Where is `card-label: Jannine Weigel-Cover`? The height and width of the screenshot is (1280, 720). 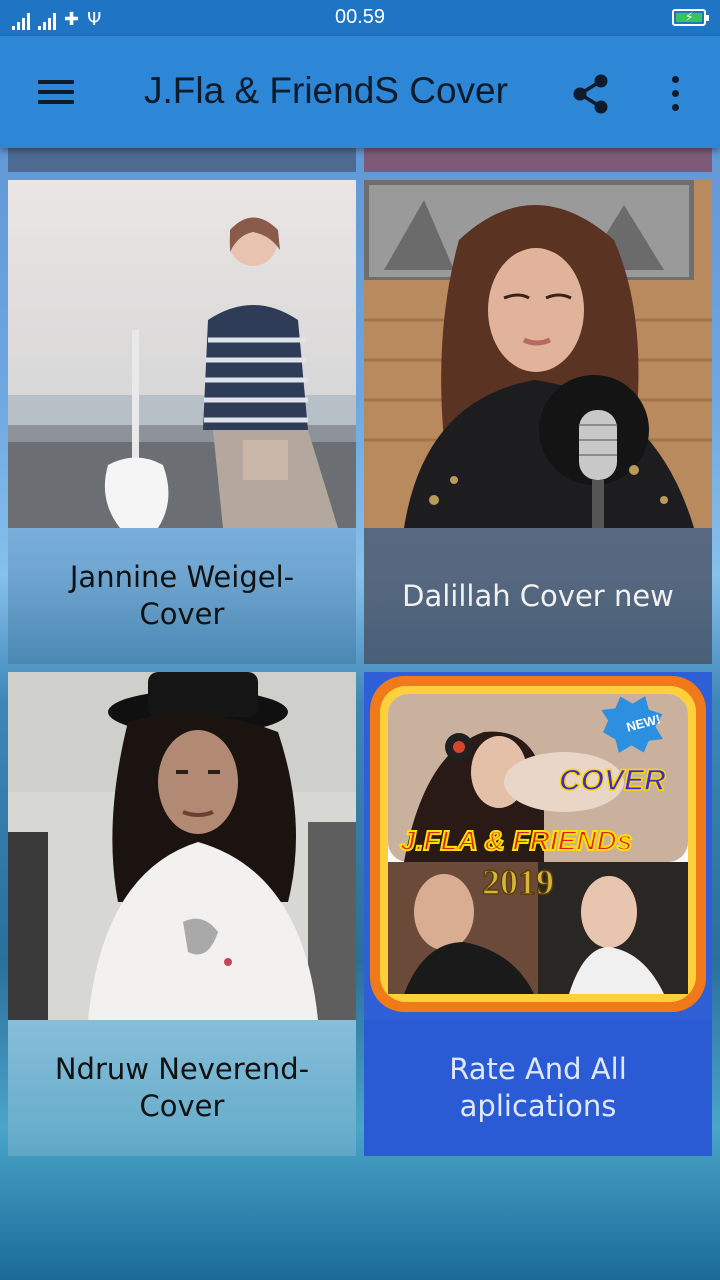 card-label: Jannine Weigel-Cover is located at coordinates (182, 595).